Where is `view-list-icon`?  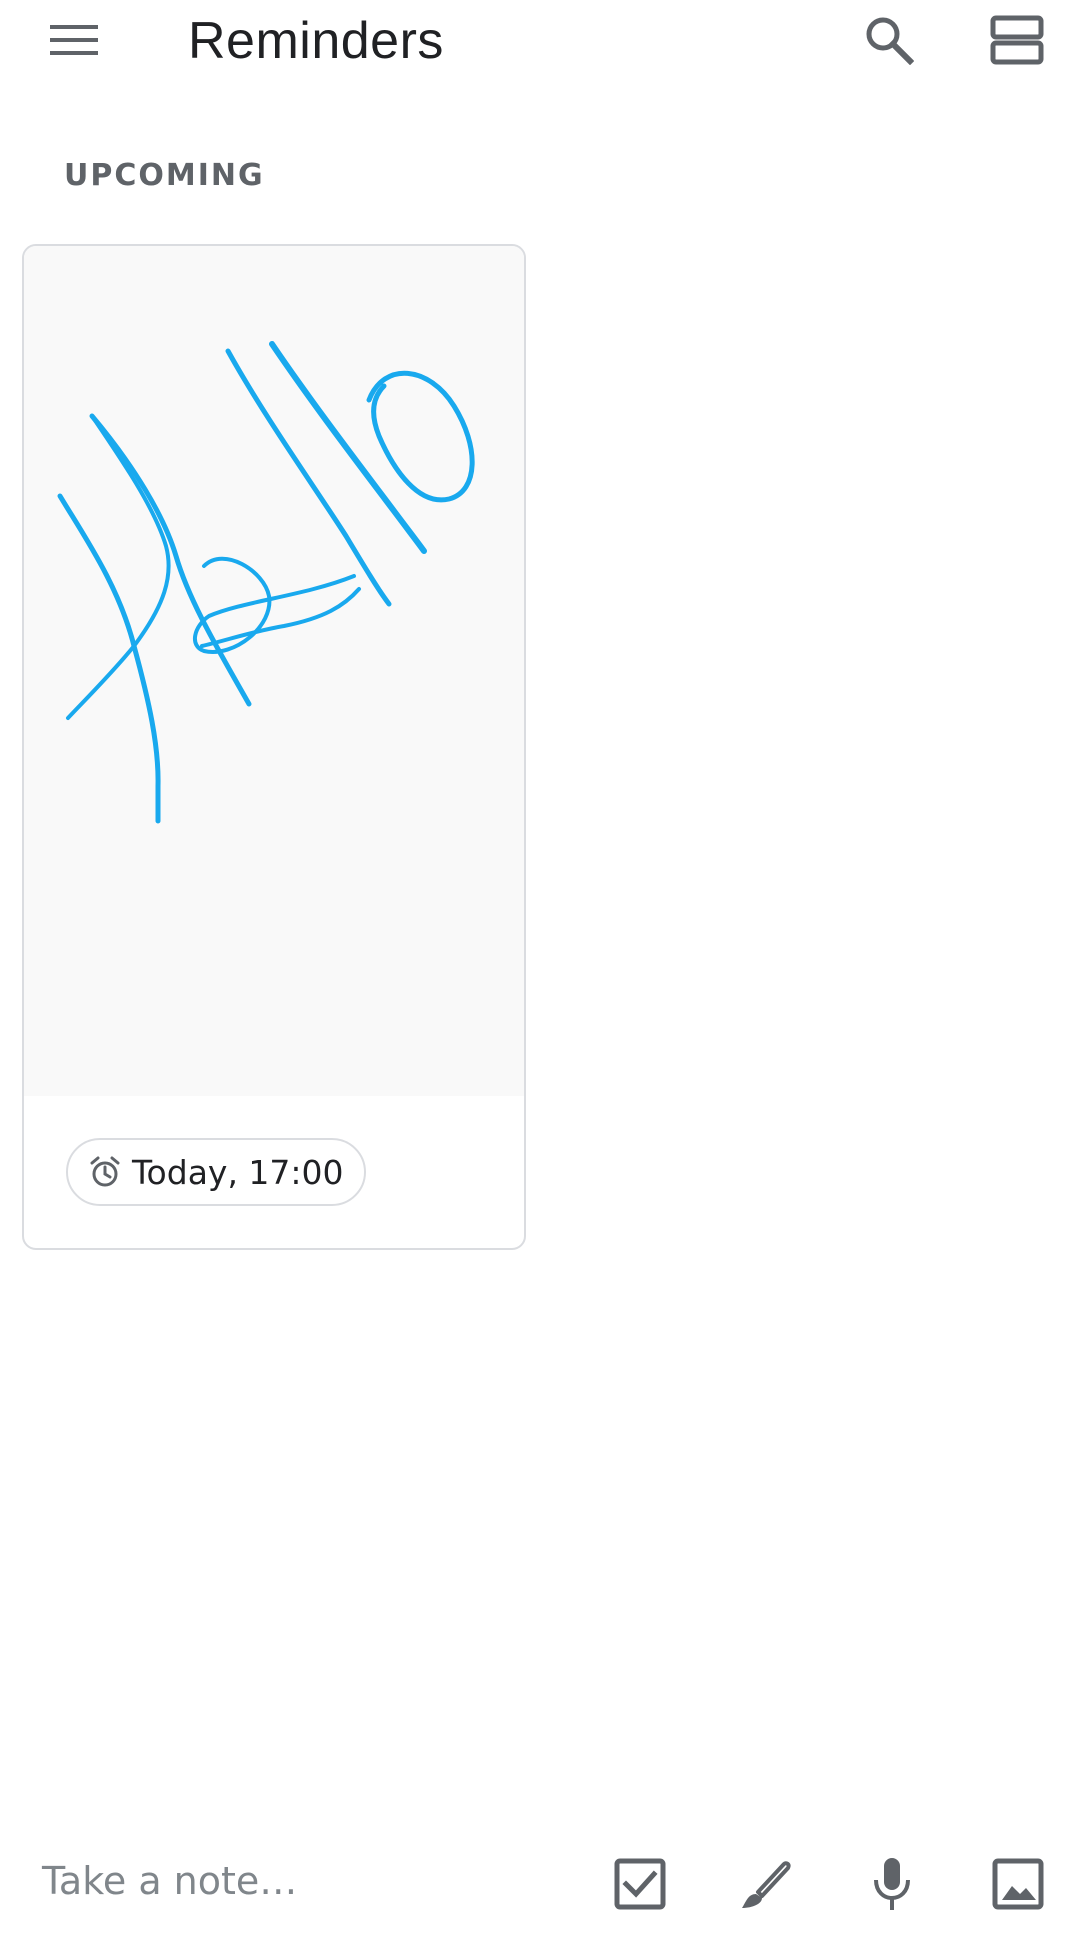 view-list-icon is located at coordinates (1017, 40).